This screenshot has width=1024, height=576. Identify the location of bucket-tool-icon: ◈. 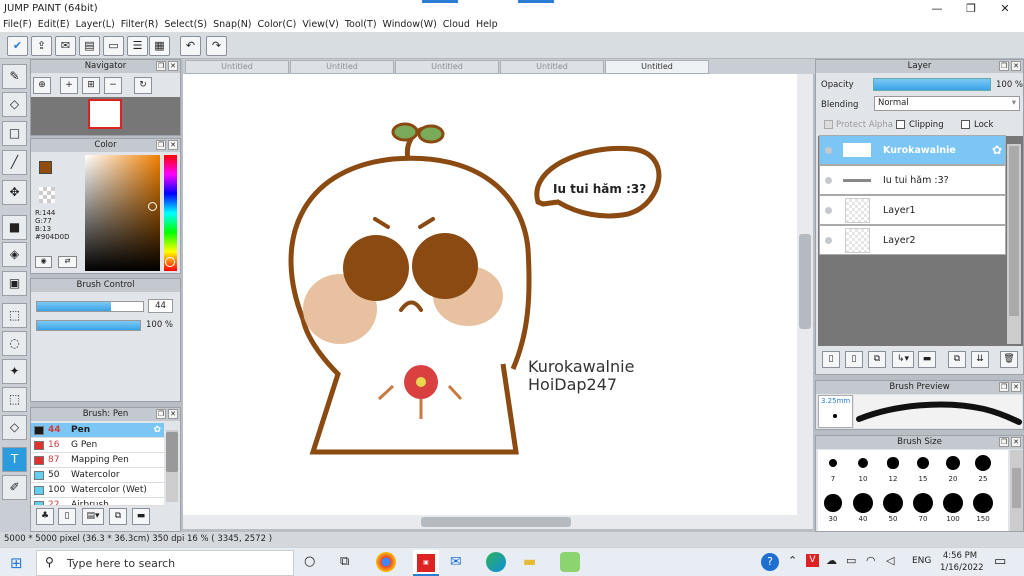
(14, 254).